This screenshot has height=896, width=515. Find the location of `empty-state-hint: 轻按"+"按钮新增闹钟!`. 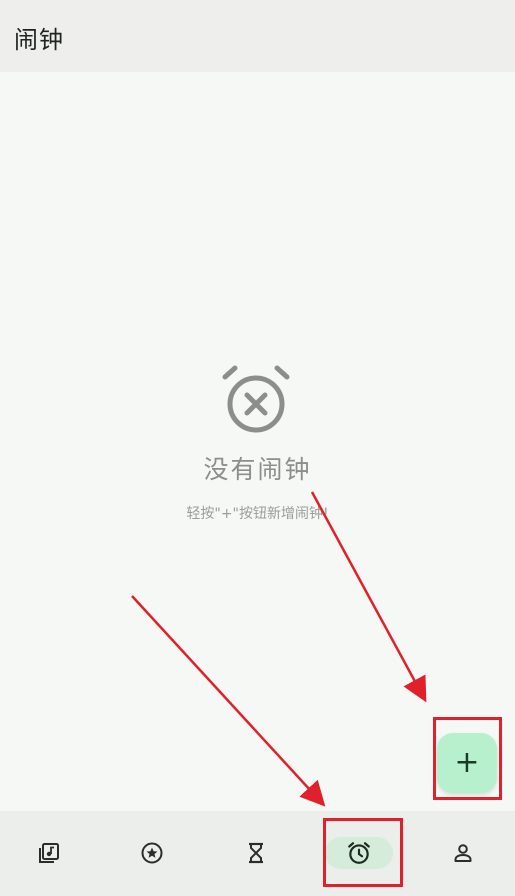

empty-state-hint: 轻按"+"按钮新增闹钟! is located at coordinates (257, 514).